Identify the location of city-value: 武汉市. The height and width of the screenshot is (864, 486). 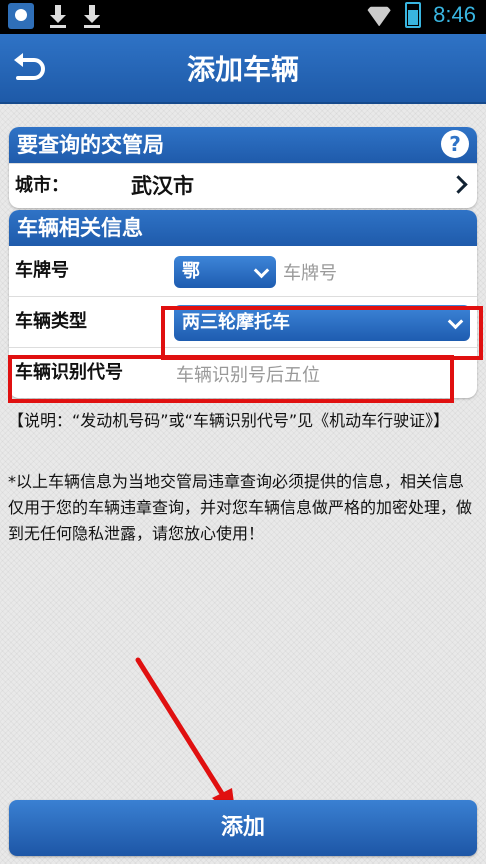
(162, 186).